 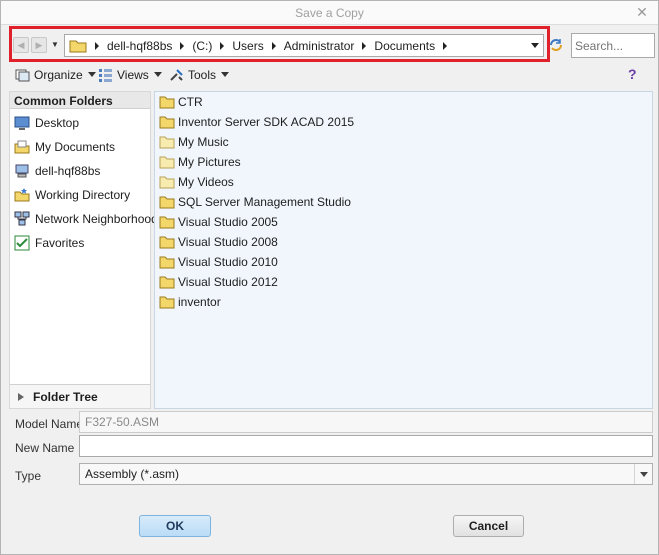 I want to click on breadcrumb-users: Users, so click(x=247, y=46).